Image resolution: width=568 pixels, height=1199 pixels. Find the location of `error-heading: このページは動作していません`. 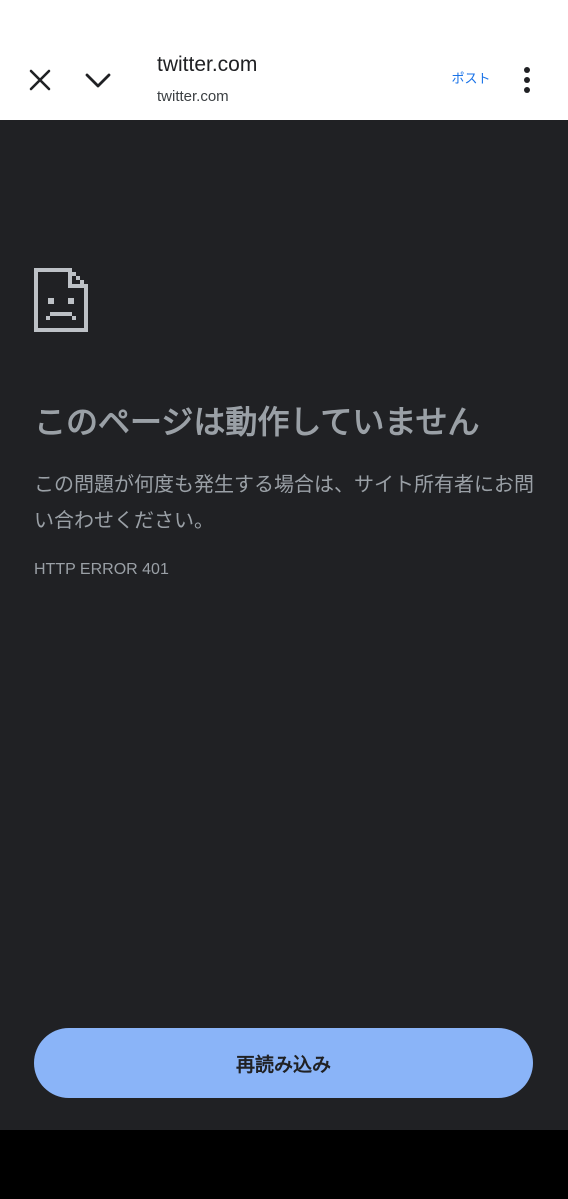

error-heading: このページは動作していません is located at coordinates (257, 422).